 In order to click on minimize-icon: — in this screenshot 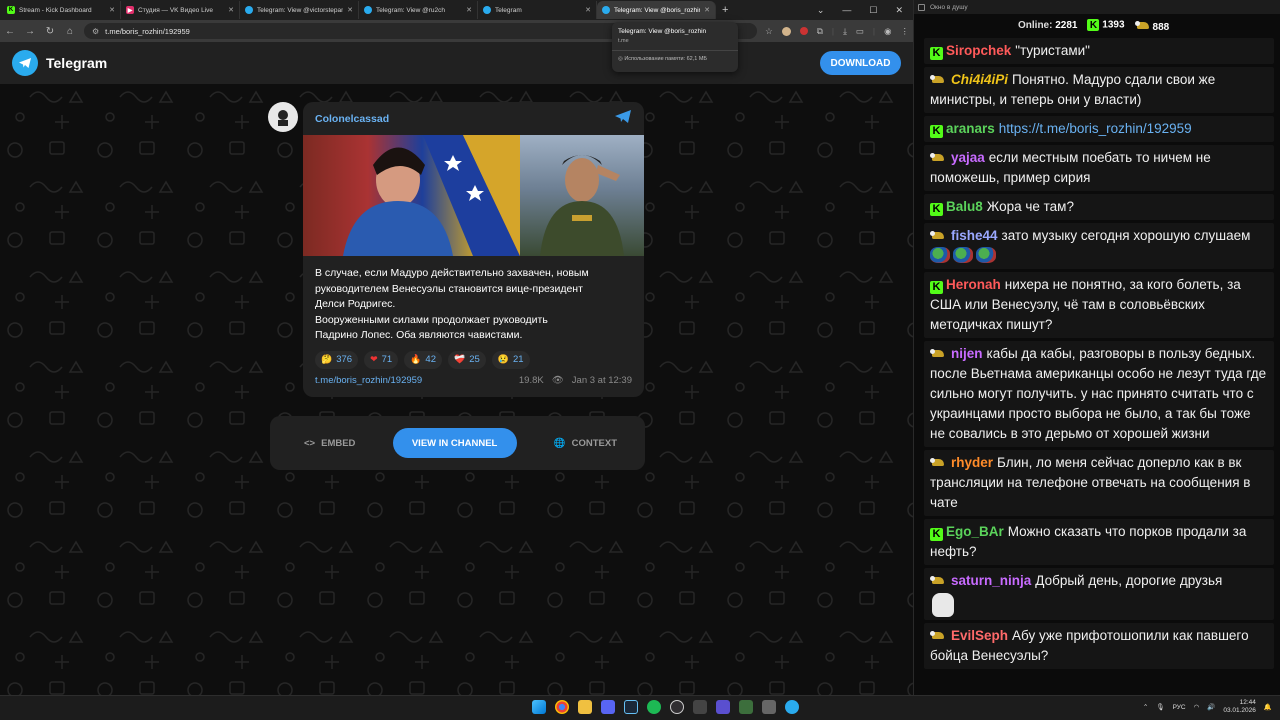, I will do `click(846, 10)`.